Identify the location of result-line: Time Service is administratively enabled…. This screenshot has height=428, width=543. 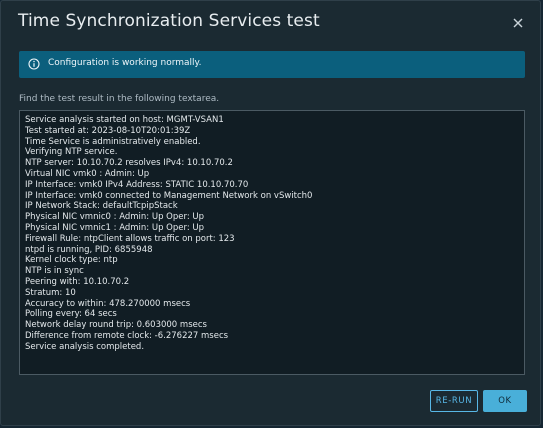
(113, 141).